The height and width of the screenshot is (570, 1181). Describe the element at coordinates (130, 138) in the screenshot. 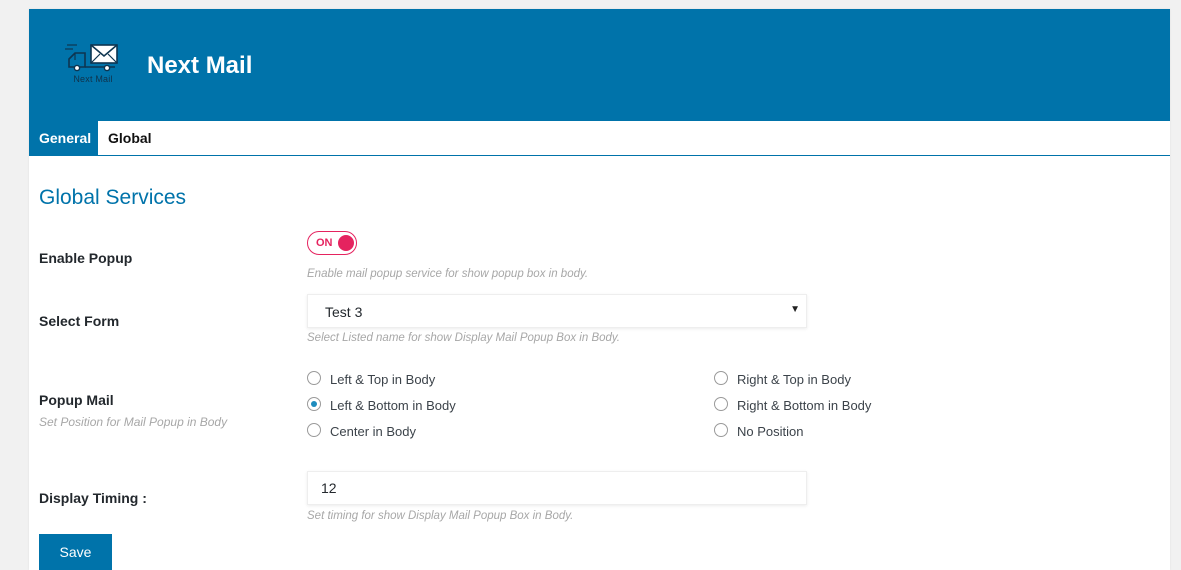

I see `tab-global: Global` at that location.